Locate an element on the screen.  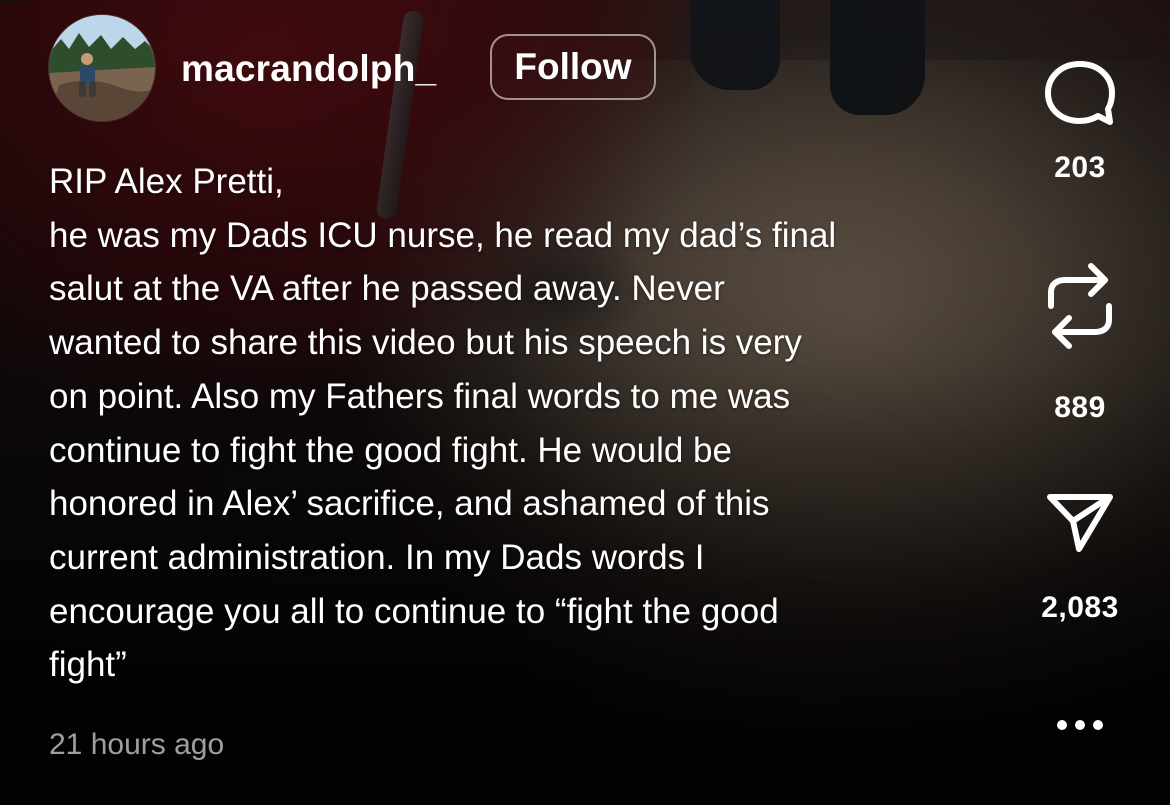
share-button: 2,083 is located at coordinates (1080, 558).